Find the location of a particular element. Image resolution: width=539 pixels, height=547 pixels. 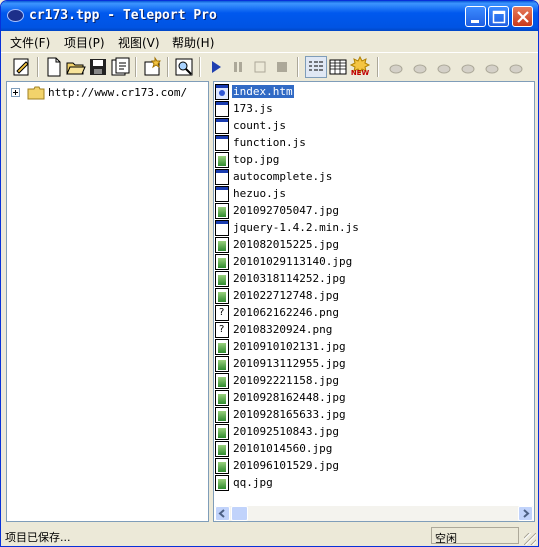

title-bar: cr173.tpp - Teleport Pro is located at coordinates (269, 16).